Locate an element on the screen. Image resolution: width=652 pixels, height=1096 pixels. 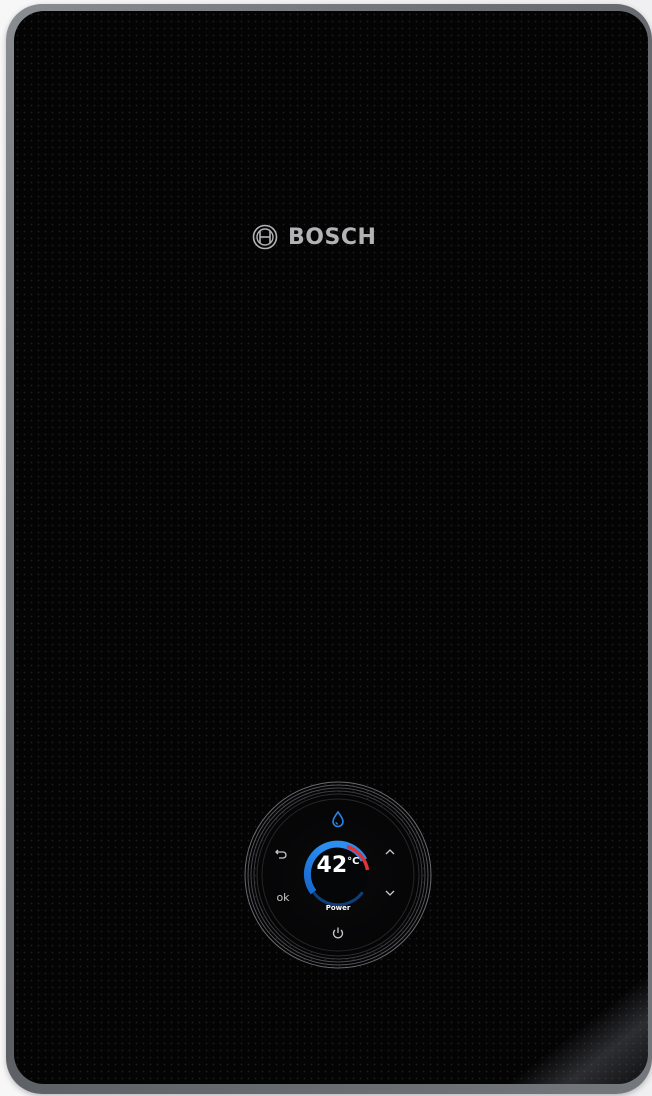
temperature-value: 42 is located at coordinates (332, 865).